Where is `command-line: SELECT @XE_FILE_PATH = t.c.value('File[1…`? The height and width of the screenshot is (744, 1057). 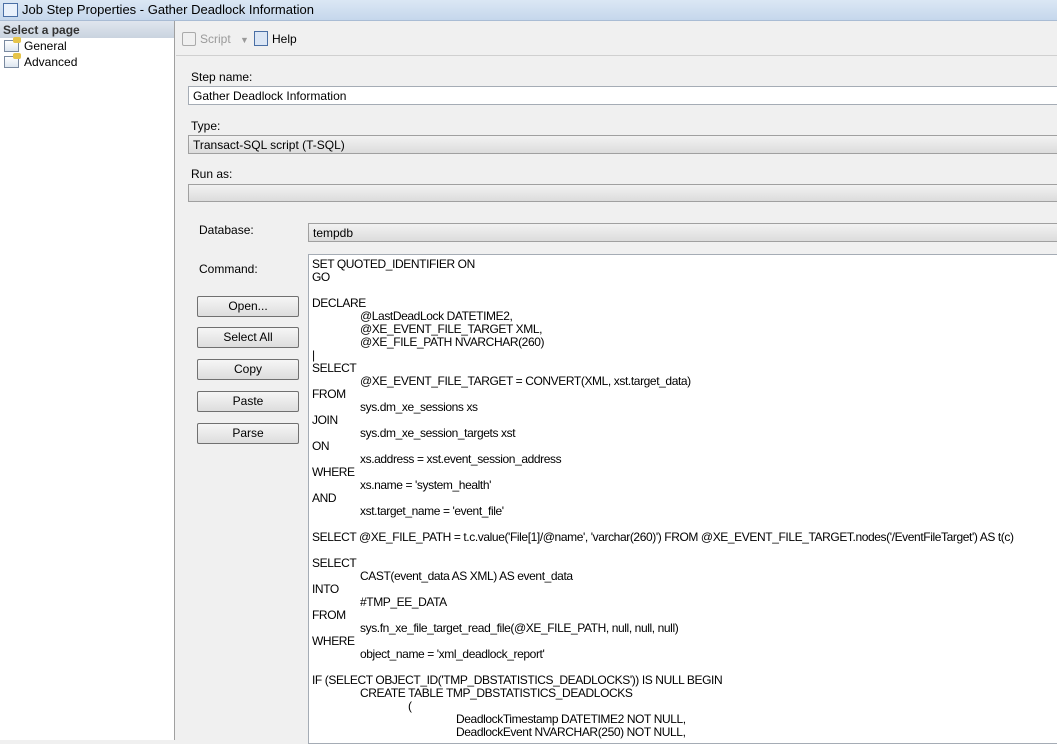 command-line: SELECT @XE_FILE_PATH = t.c.value('File[1… is located at coordinates (663, 537).